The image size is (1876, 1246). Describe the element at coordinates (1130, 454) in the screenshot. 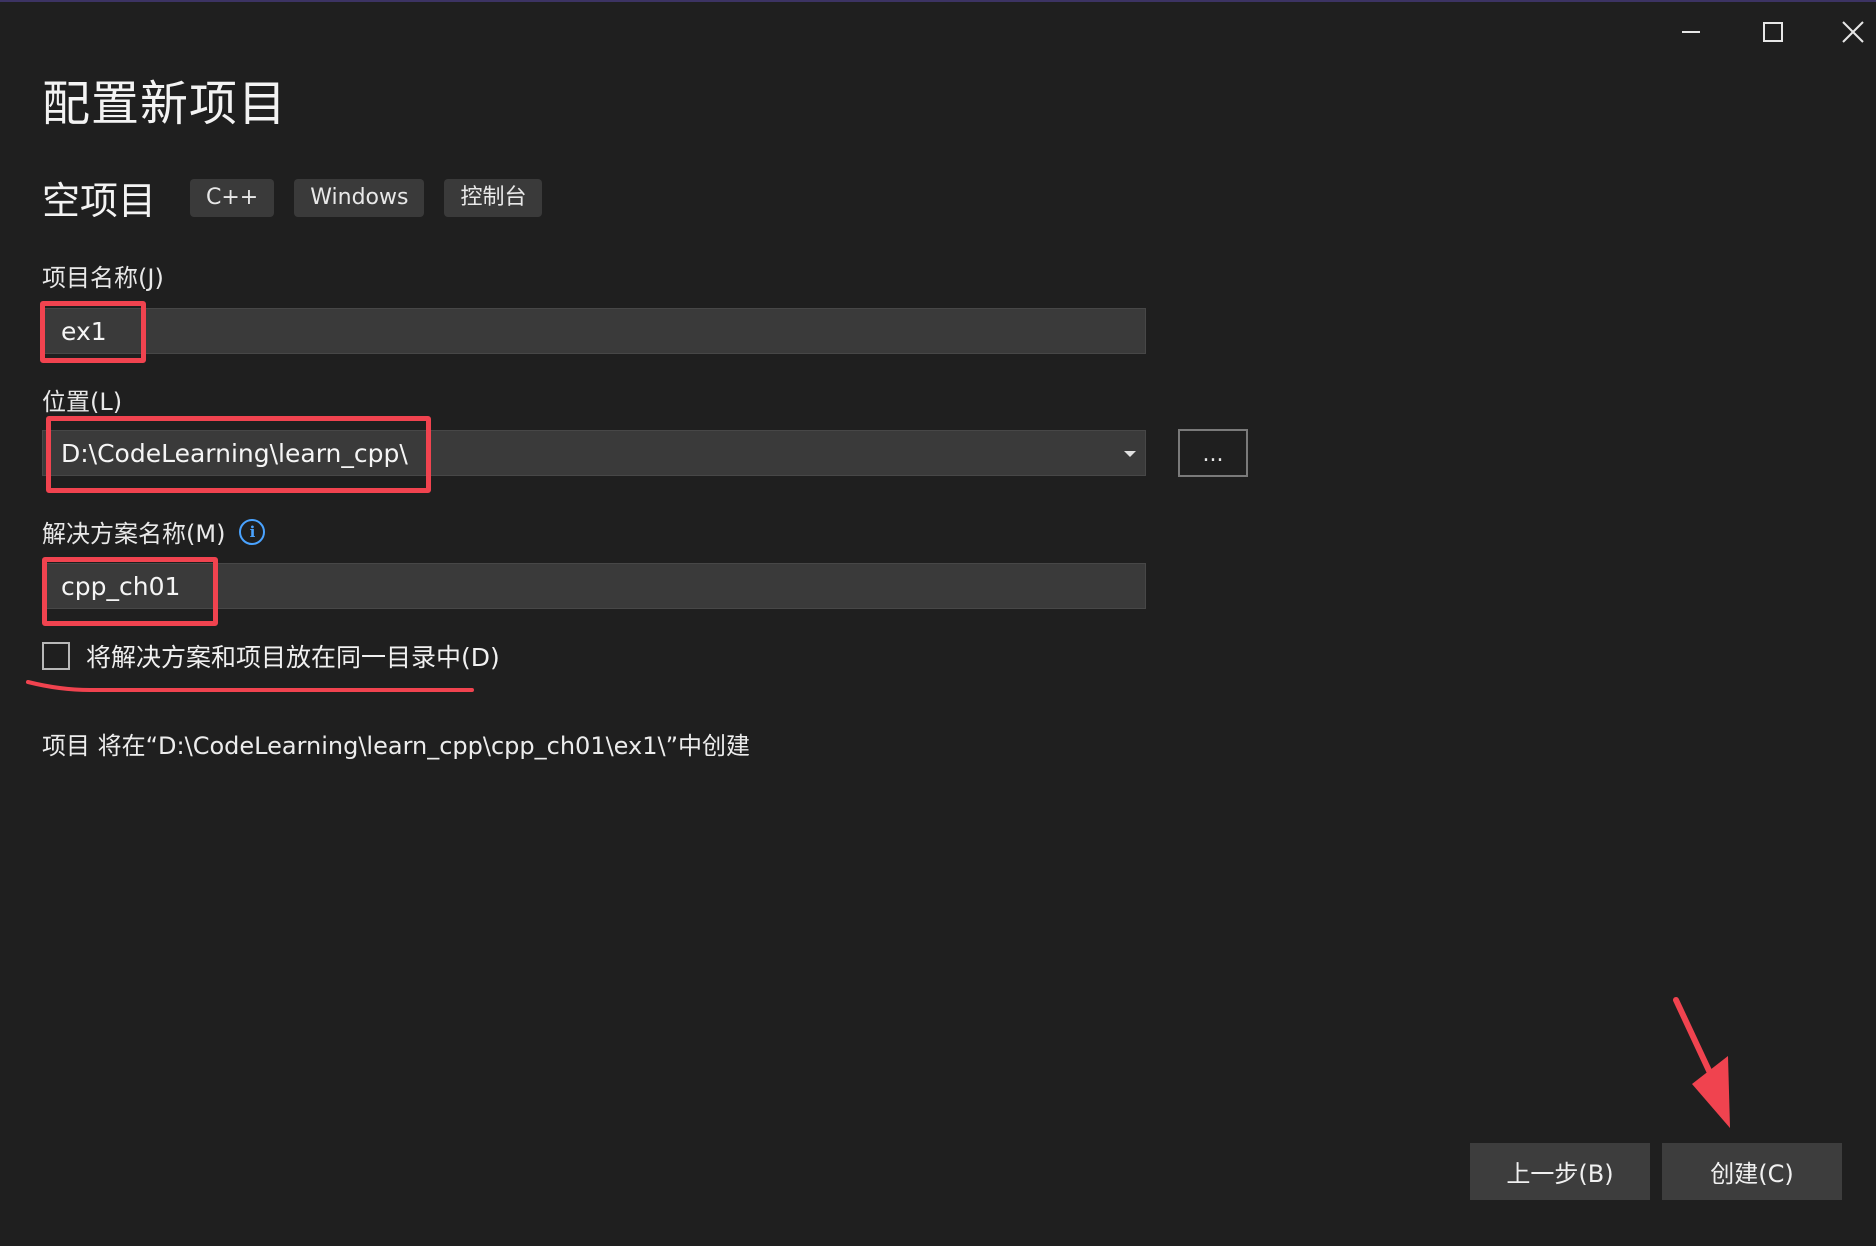

I see `chevron-down-icon` at that location.